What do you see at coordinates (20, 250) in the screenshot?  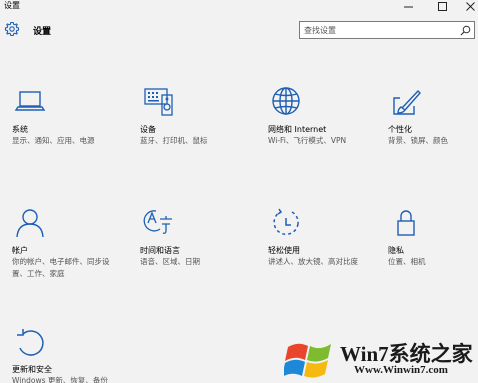 I see `tile-name: 帐户` at bounding box center [20, 250].